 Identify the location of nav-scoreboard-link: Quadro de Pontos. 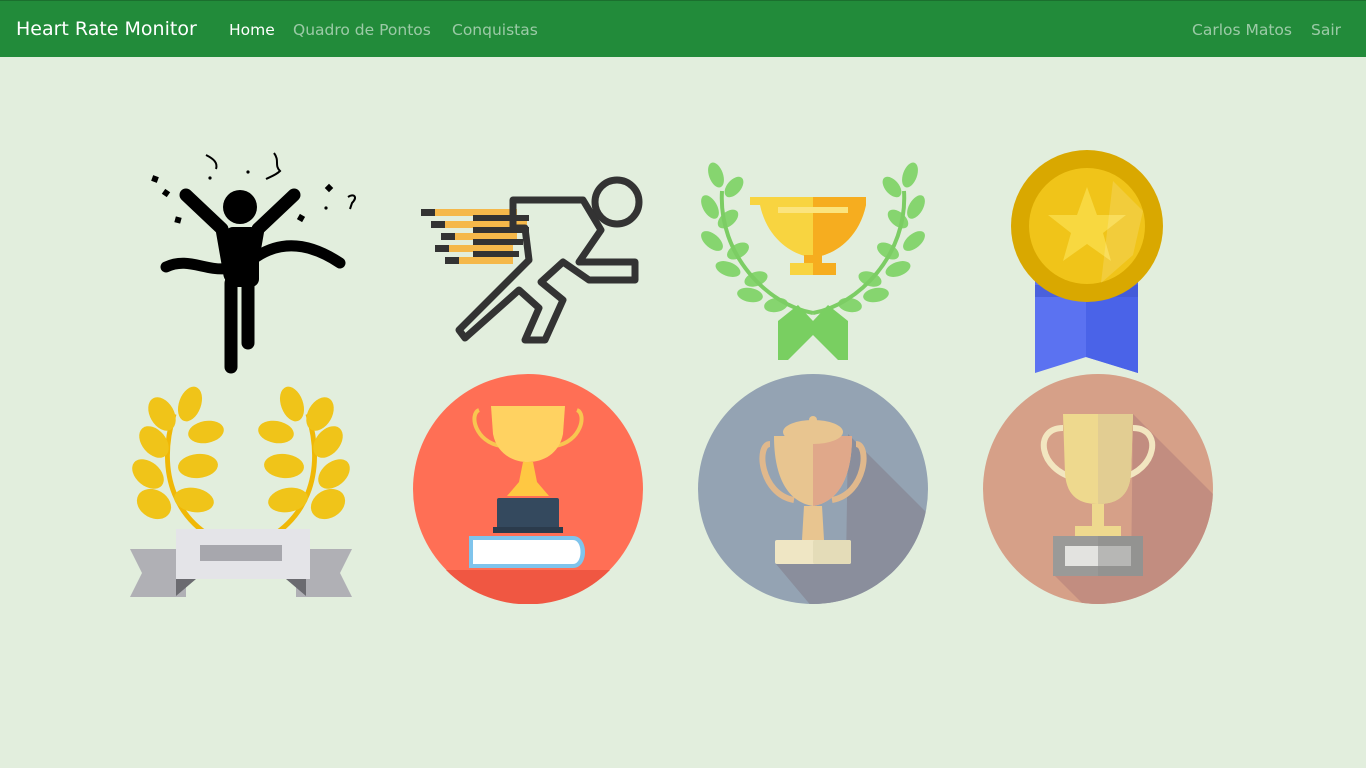
(362, 30).